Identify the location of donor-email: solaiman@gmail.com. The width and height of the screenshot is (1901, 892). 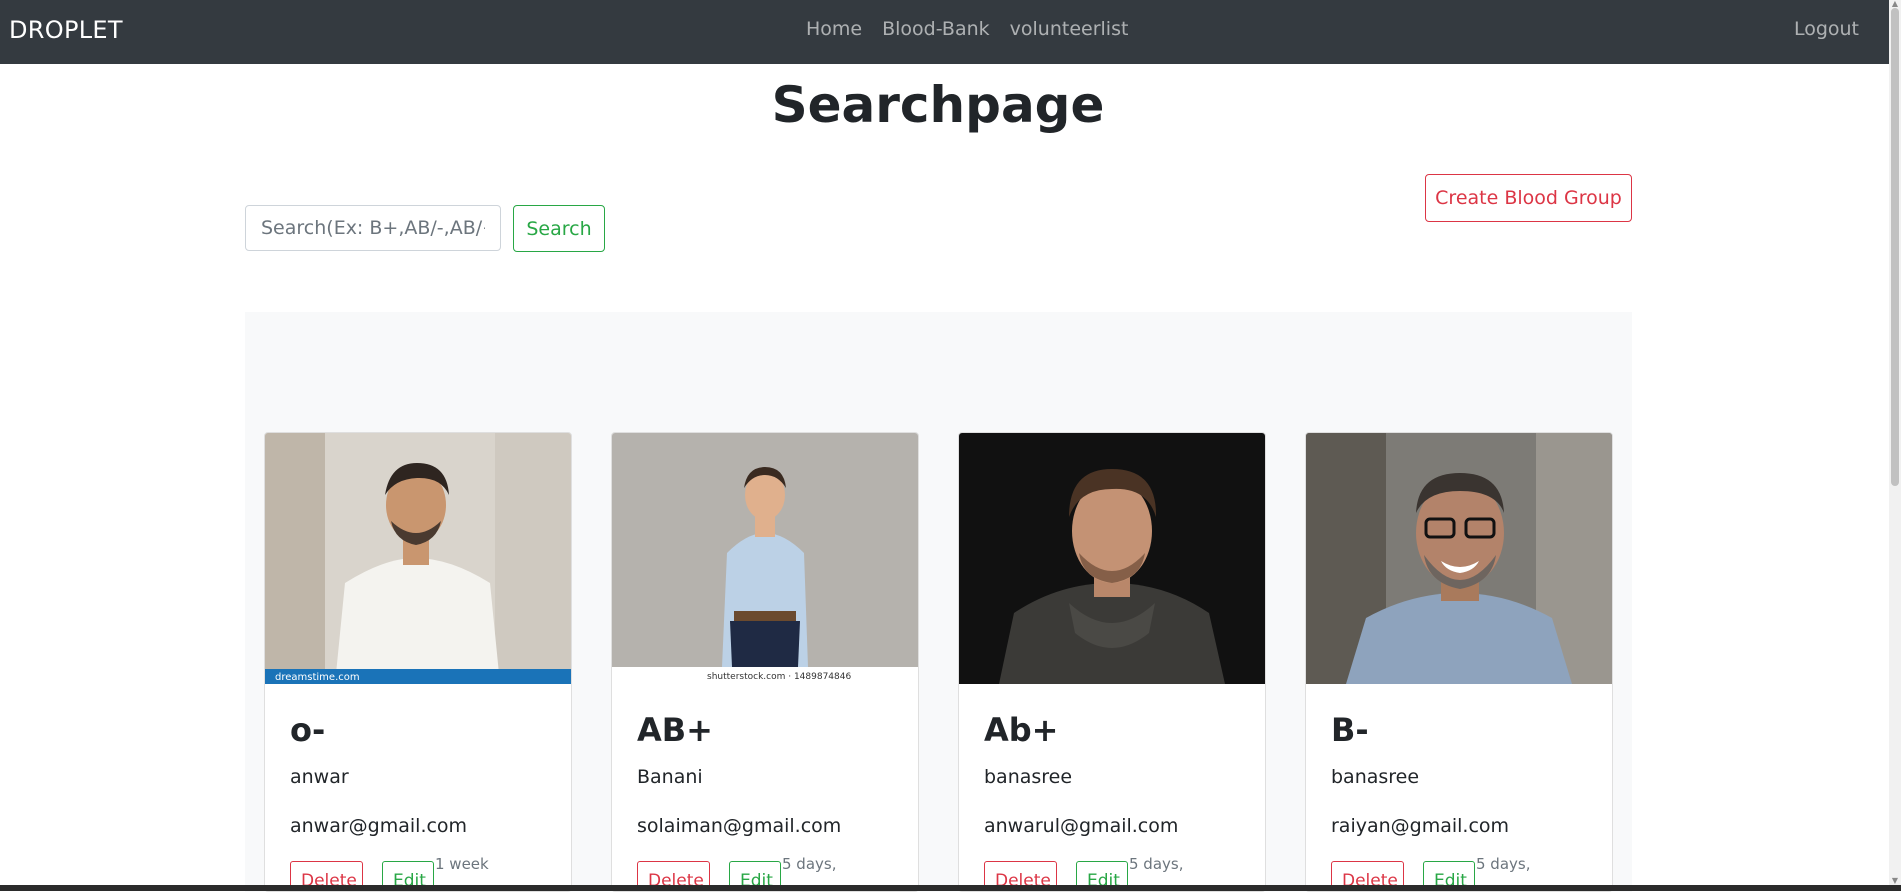
(739, 826).